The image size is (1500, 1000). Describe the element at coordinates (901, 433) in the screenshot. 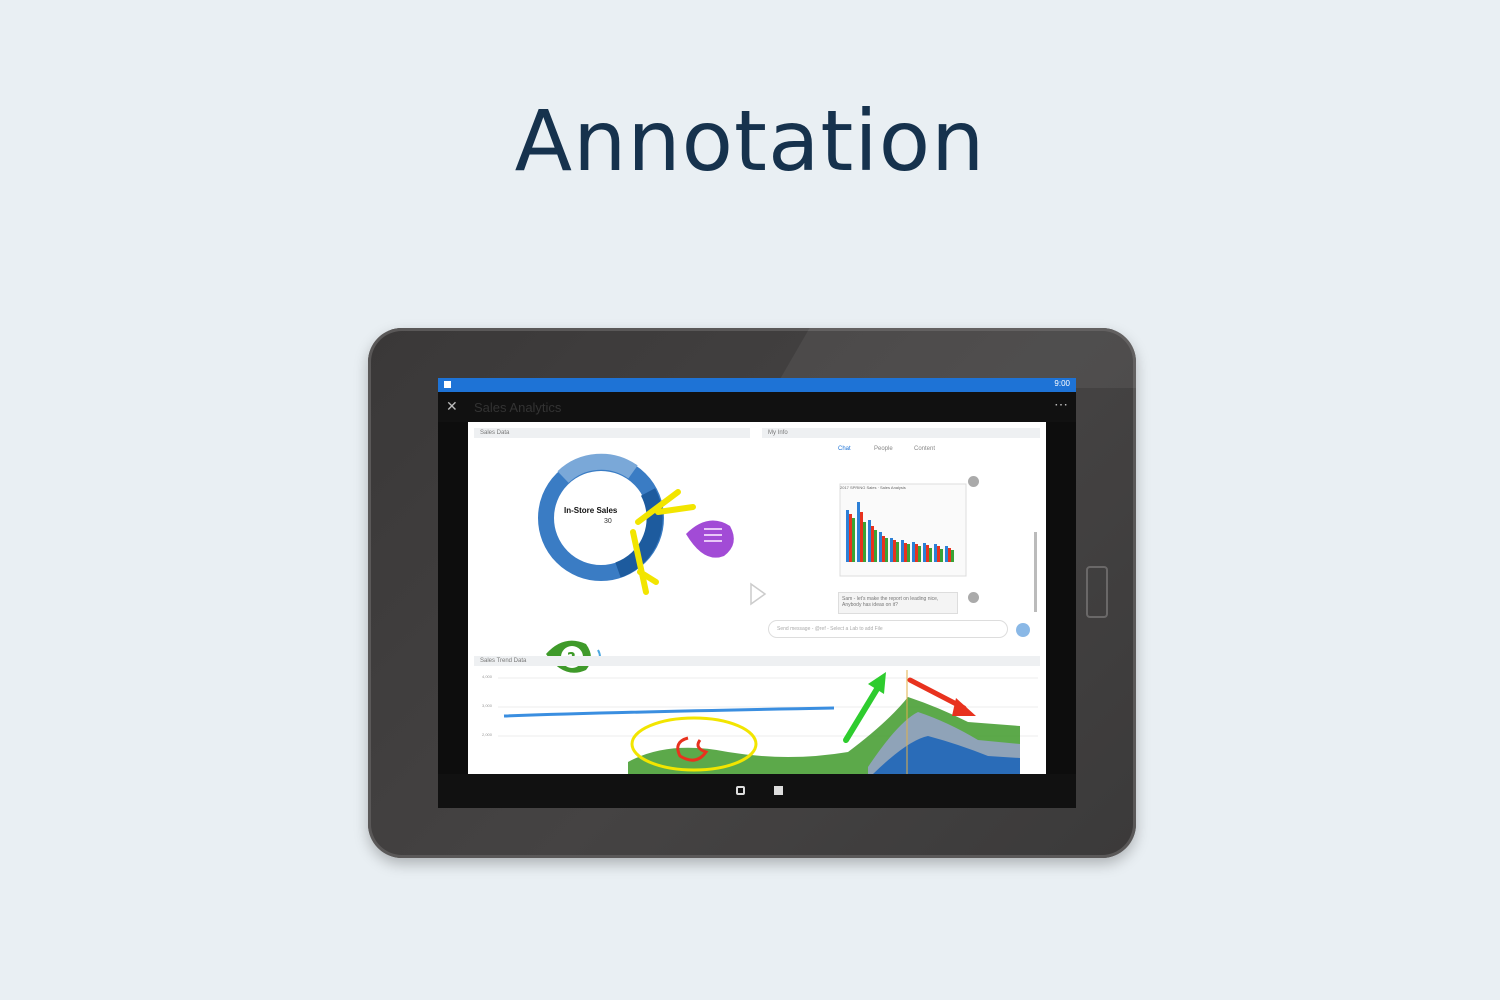

I see `chat-panel-header: My Info` at that location.